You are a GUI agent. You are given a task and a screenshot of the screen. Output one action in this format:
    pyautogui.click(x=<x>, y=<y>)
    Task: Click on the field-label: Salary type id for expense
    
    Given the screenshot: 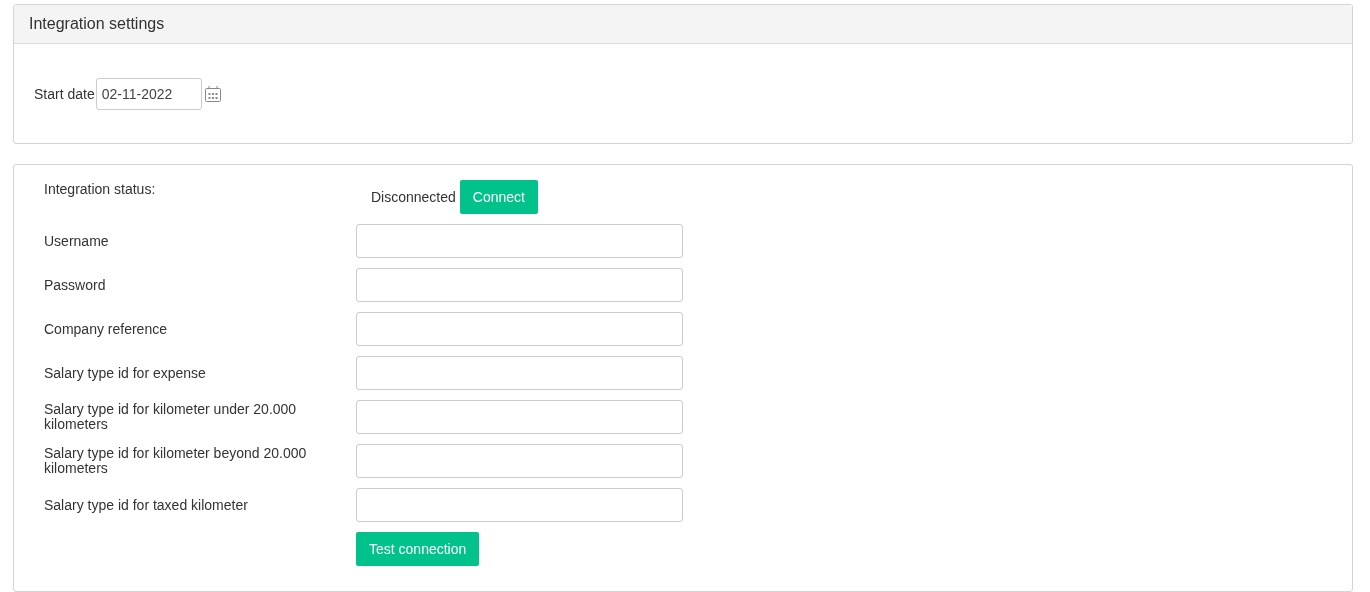 What is the action you would take?
    pyautogui.click(x=125, y=373)
    